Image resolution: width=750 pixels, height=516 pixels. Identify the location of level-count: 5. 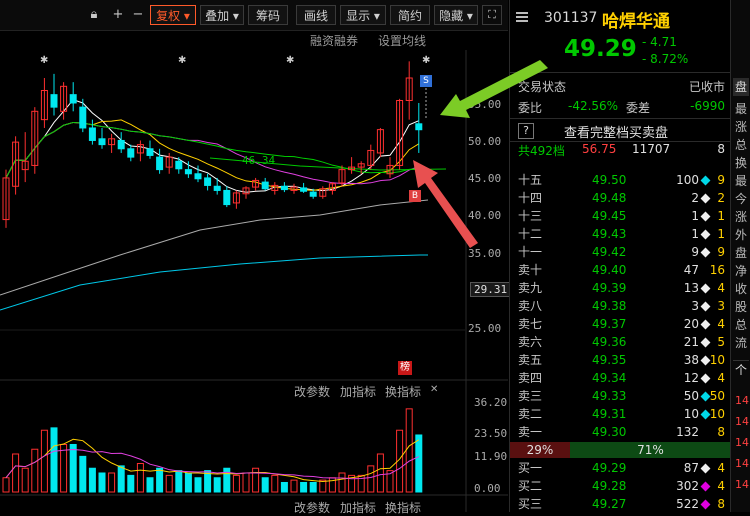
(721, 342).